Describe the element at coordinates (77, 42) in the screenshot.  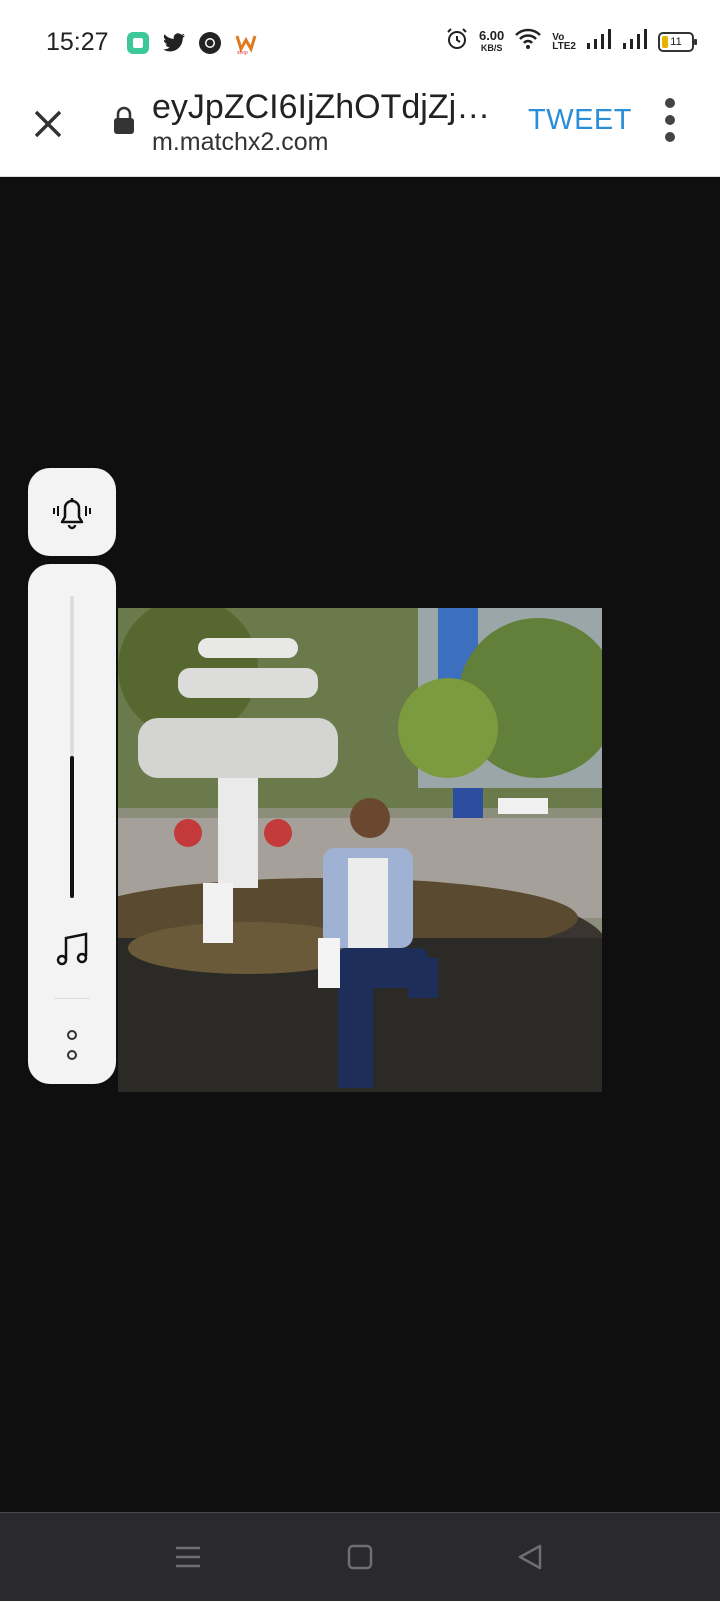
I see `status-time: 15:27` at that location.